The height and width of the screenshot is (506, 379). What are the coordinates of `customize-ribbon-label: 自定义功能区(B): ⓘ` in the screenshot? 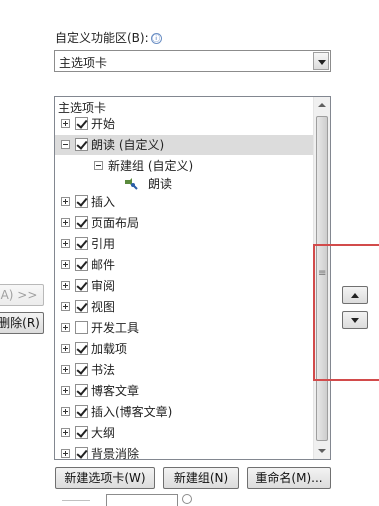 It's located at (108, 37).